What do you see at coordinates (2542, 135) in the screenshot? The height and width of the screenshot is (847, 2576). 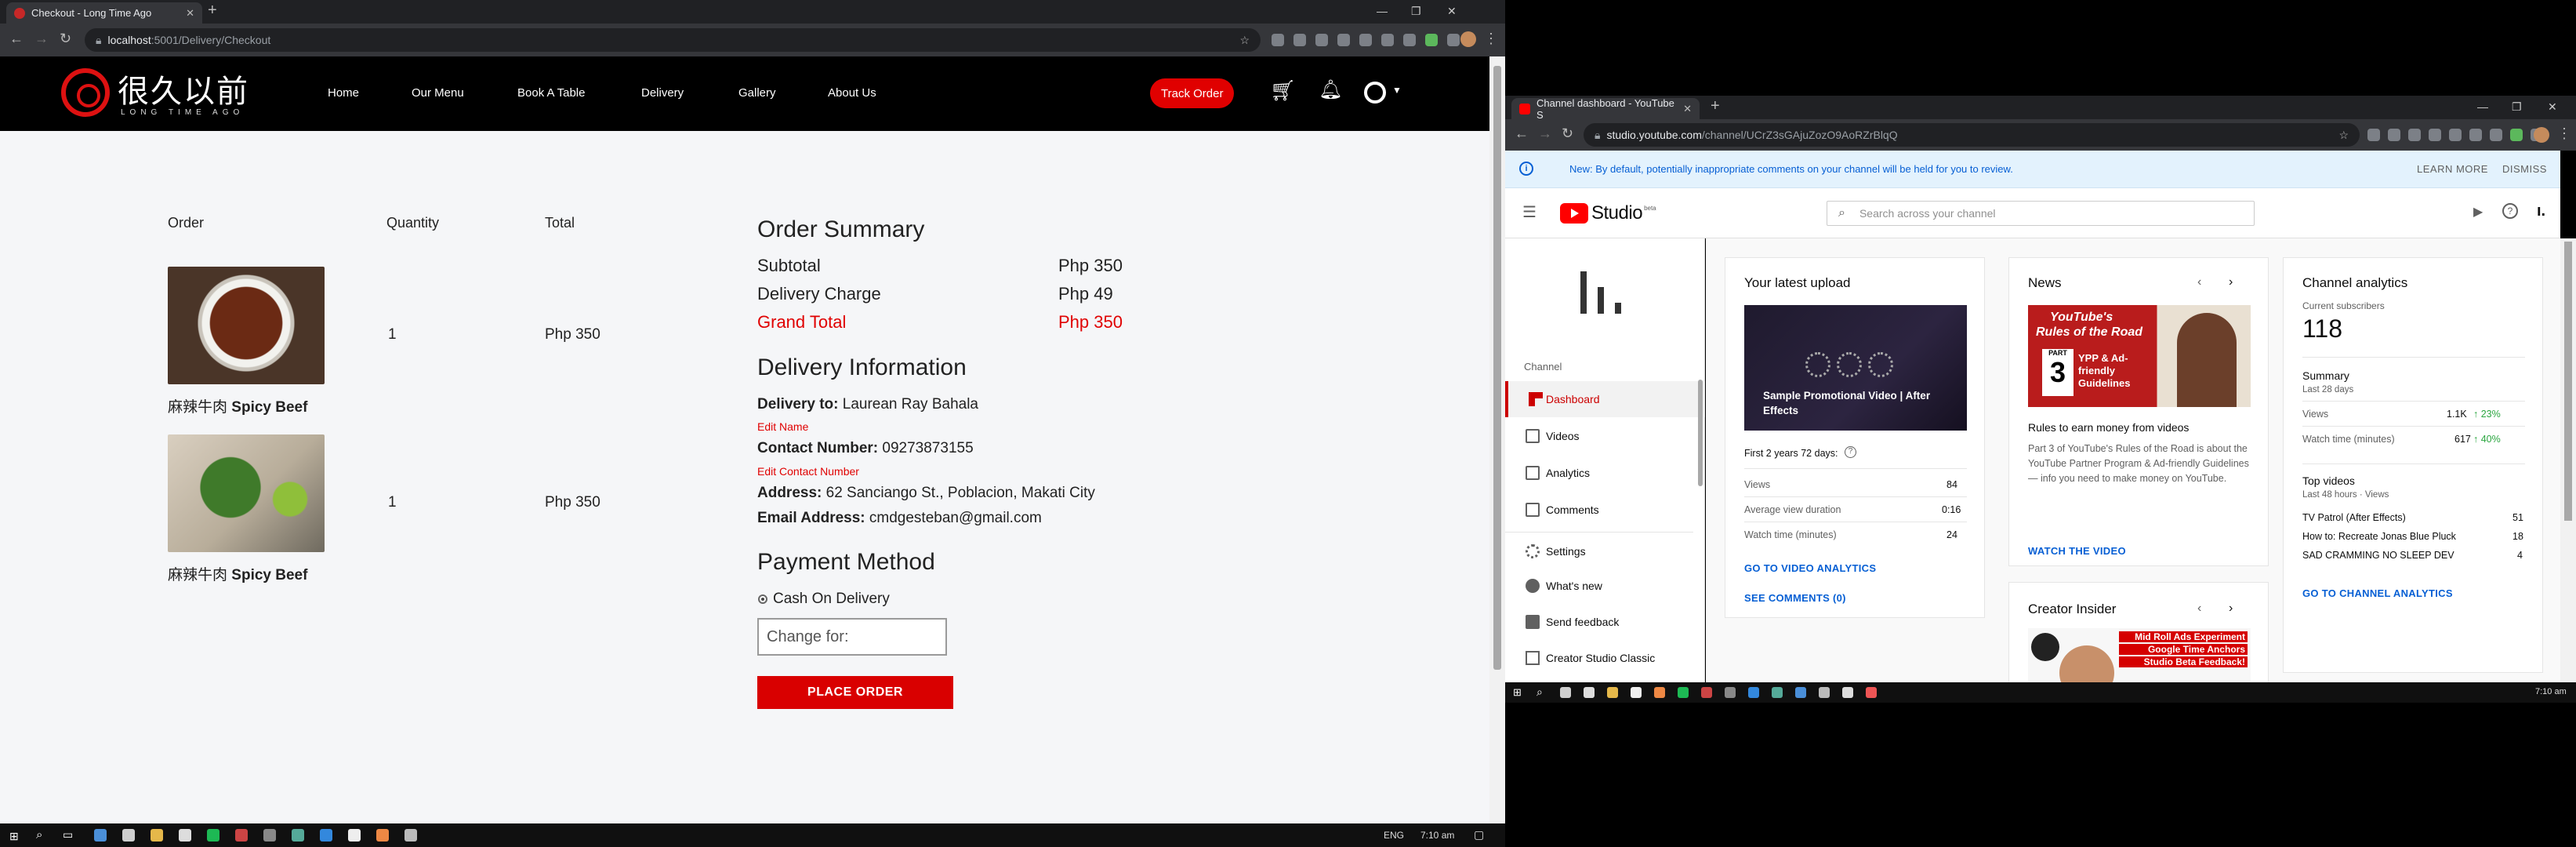 I see `profile-avatar` at bounding box center [2542, 135].